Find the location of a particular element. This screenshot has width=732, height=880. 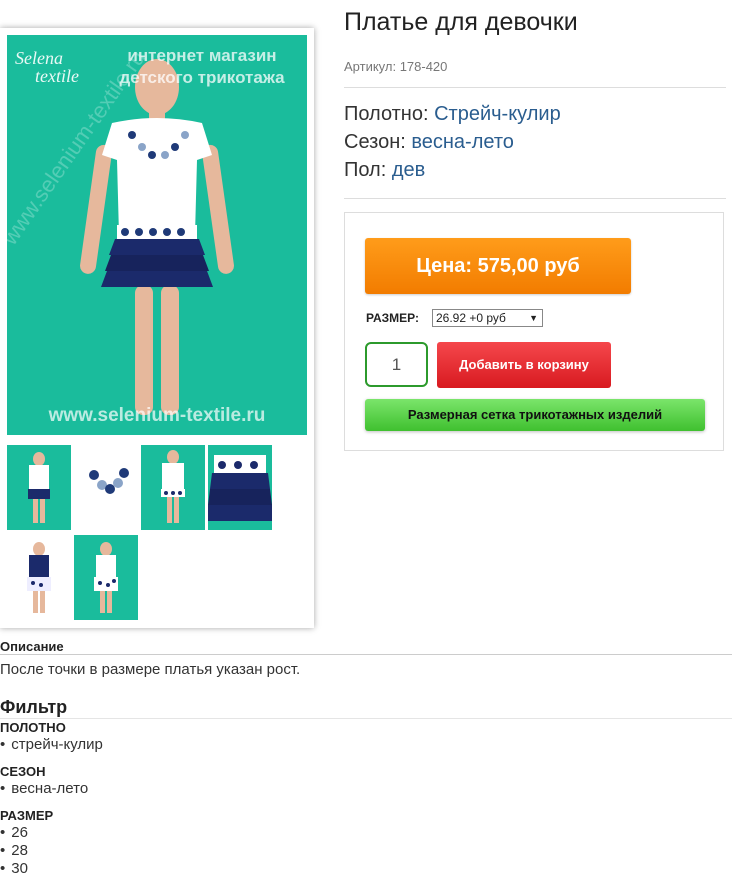

description-heading: Описание is located at coordinates (32, 646).